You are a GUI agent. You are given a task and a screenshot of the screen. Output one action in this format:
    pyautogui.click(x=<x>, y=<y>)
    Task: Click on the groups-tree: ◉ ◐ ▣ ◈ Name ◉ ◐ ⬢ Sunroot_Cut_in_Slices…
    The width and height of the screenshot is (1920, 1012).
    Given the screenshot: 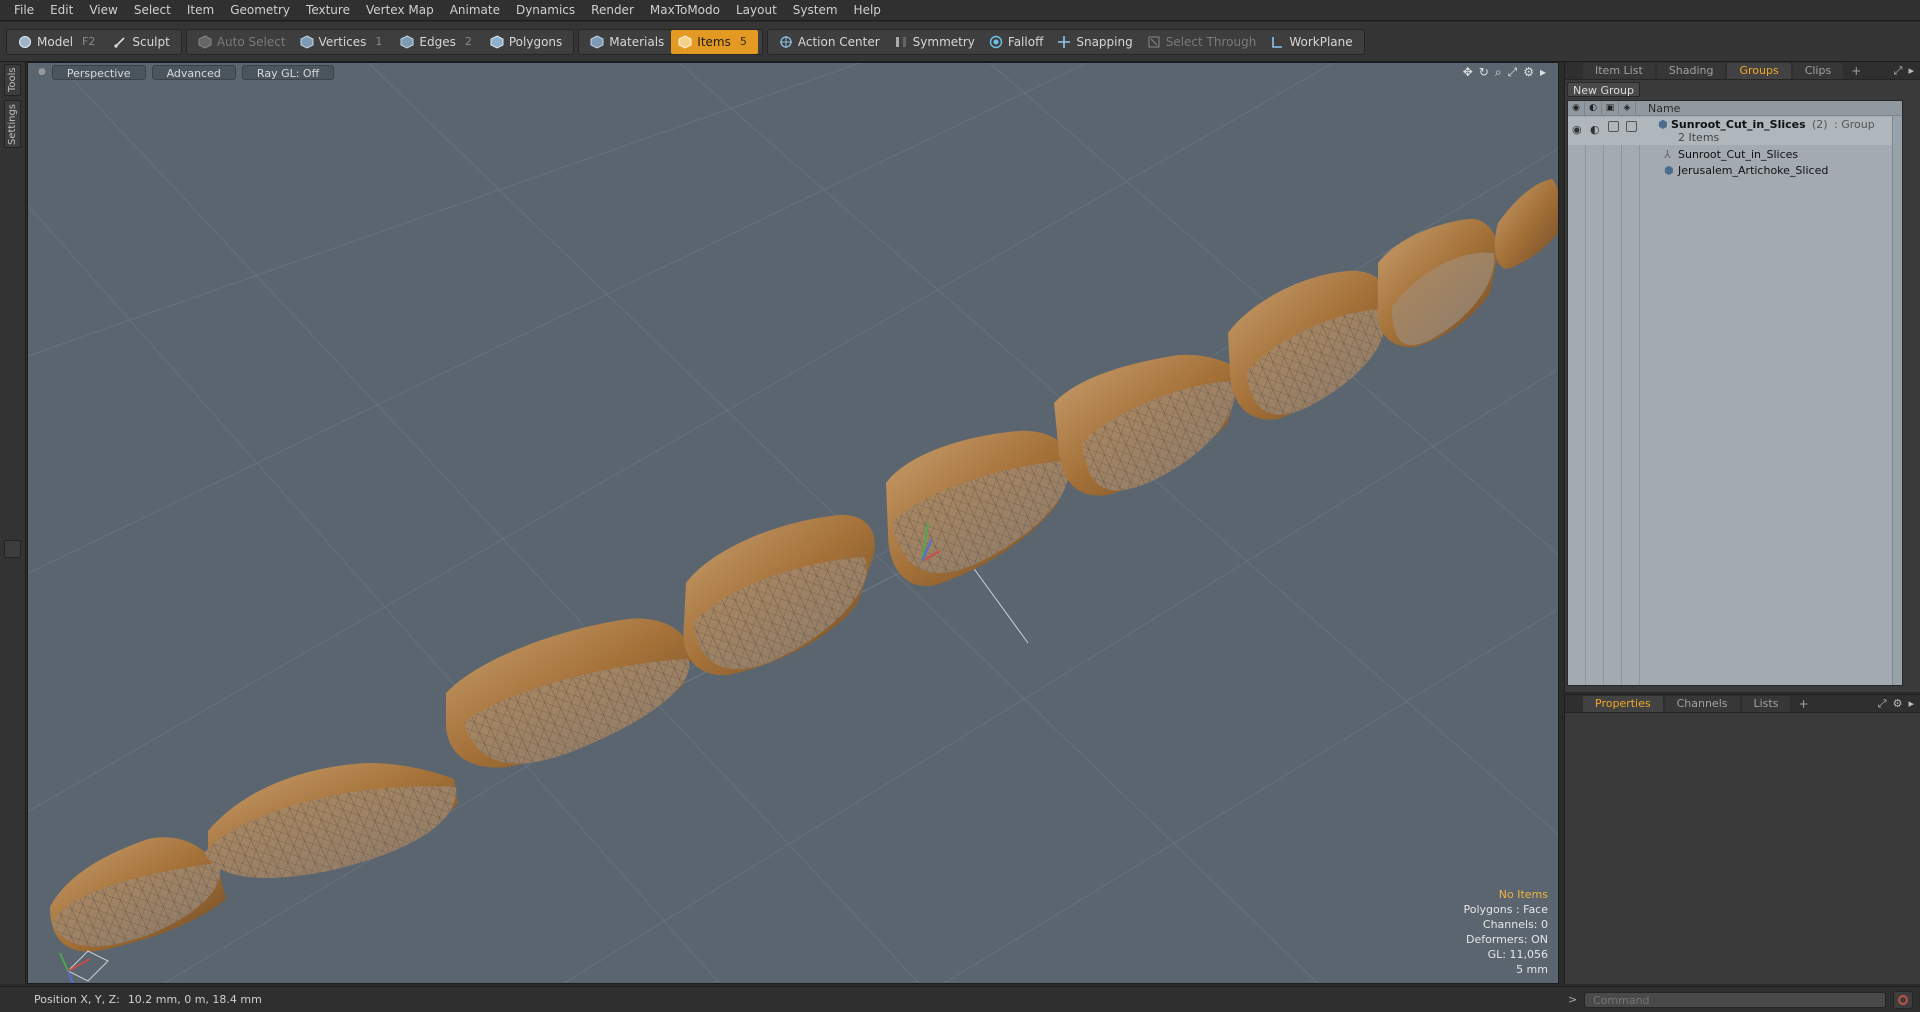 What is the action you would take?
    pyautogui.click(x=1735, y=393)
    